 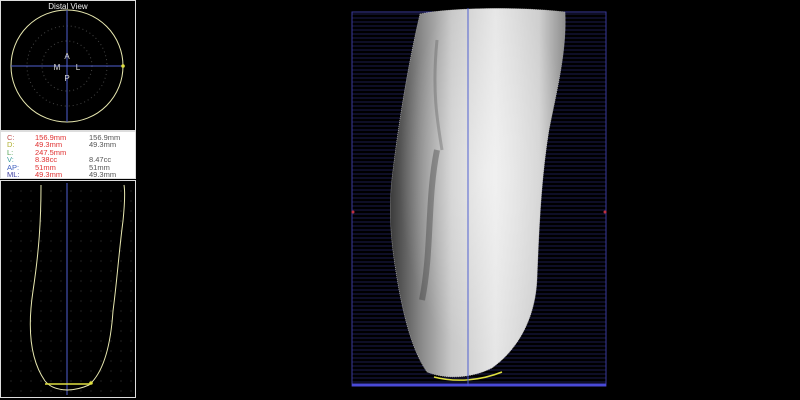 I want to click on stat-reference-value: 49.3mm, so click(x=103, y=174).